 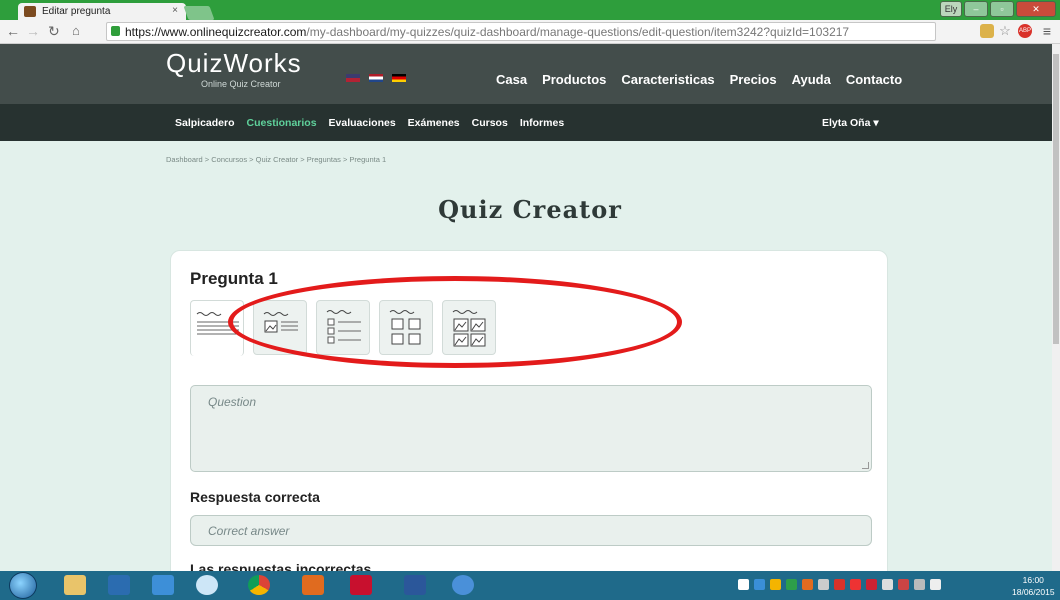 What do you see at coordinates (434, 123) in the screenshot?
I see `subnav-examenes: Exámenes` at bounding box center [434, 123].